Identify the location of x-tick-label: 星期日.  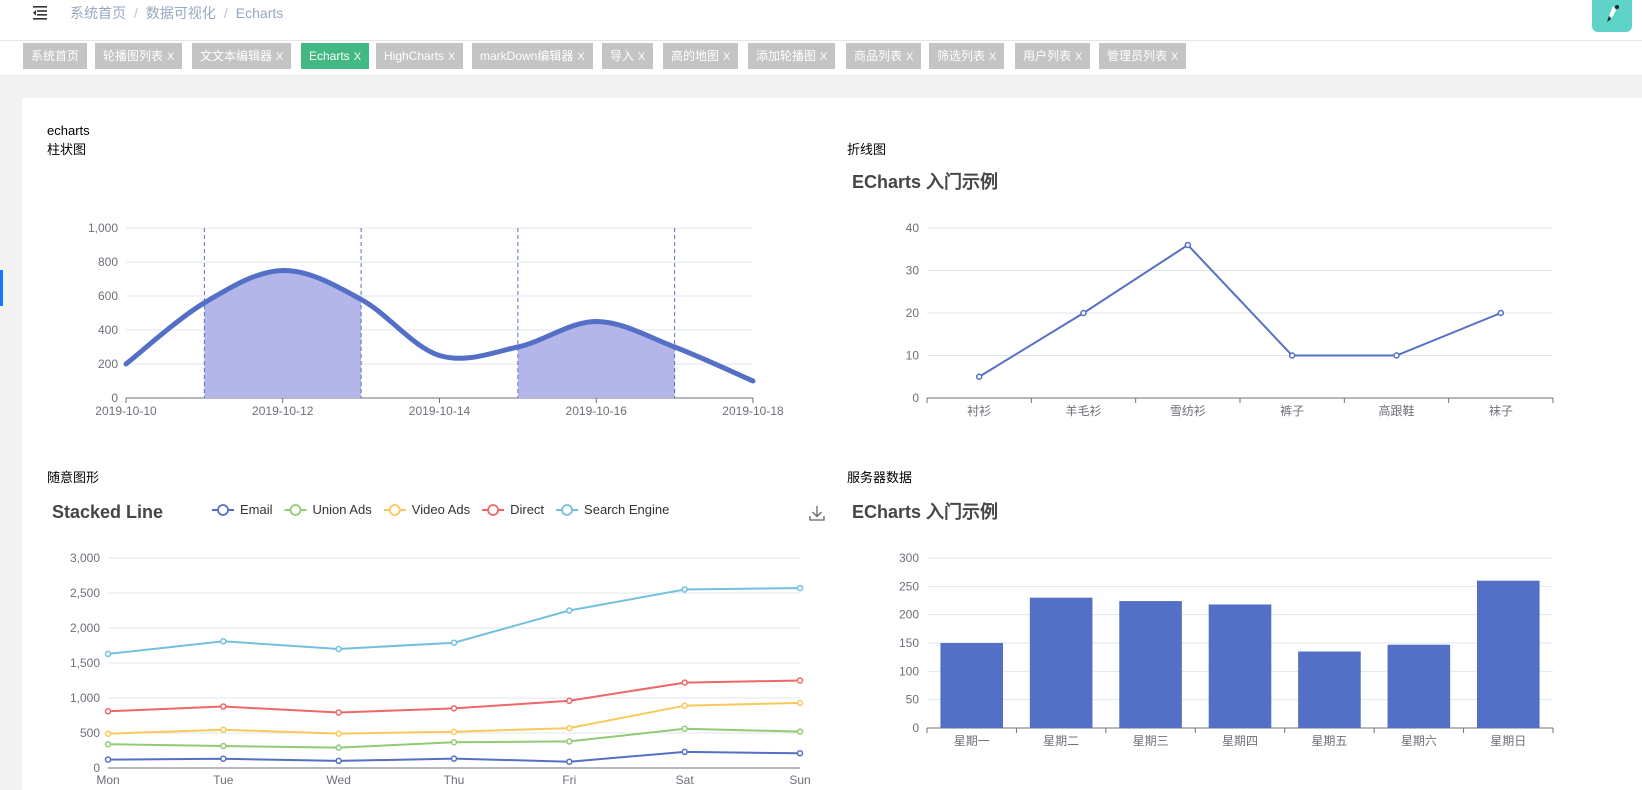
(1508, 741).